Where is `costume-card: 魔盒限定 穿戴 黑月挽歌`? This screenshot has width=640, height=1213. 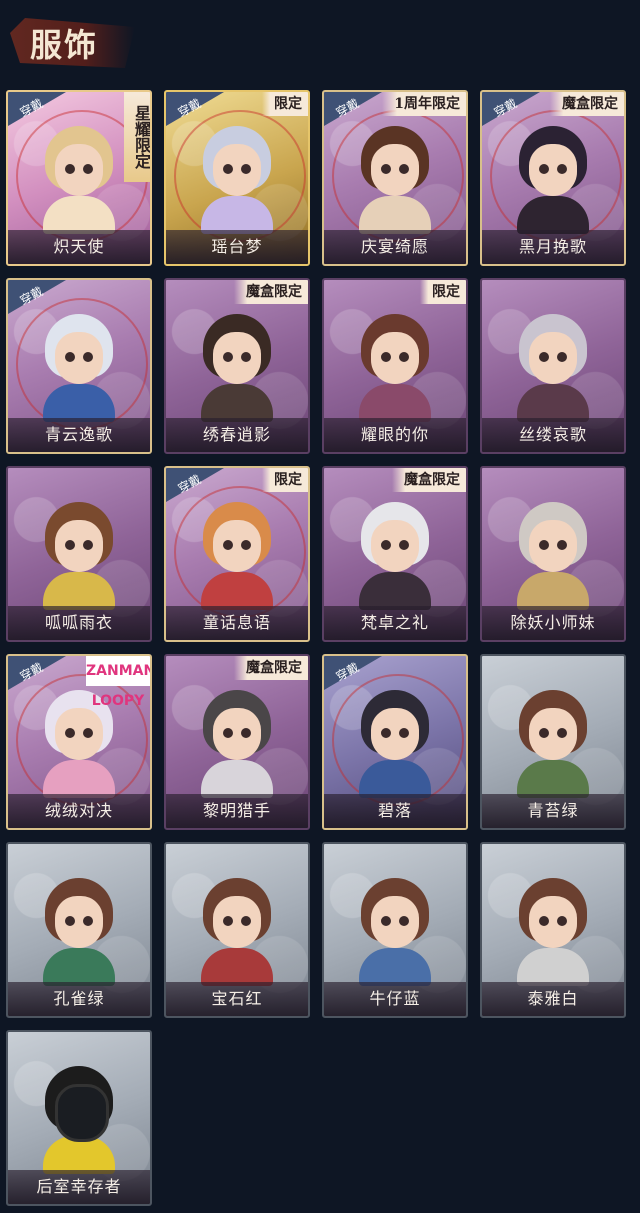
costume-card: 魔盒限定 穿戴 黑月挽歌 is located at coordinates (553, 178).